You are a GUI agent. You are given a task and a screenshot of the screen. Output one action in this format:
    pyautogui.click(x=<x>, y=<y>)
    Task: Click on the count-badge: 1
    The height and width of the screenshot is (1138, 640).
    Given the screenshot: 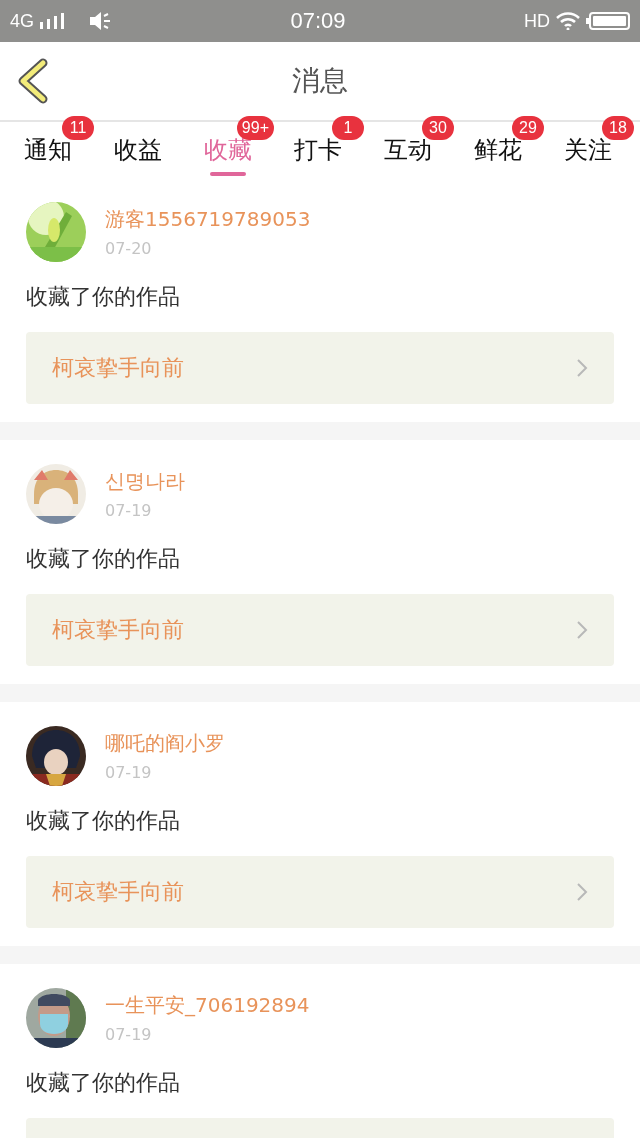 What is the action you would take?
    pyautogui.click(x=348, y=128)
    